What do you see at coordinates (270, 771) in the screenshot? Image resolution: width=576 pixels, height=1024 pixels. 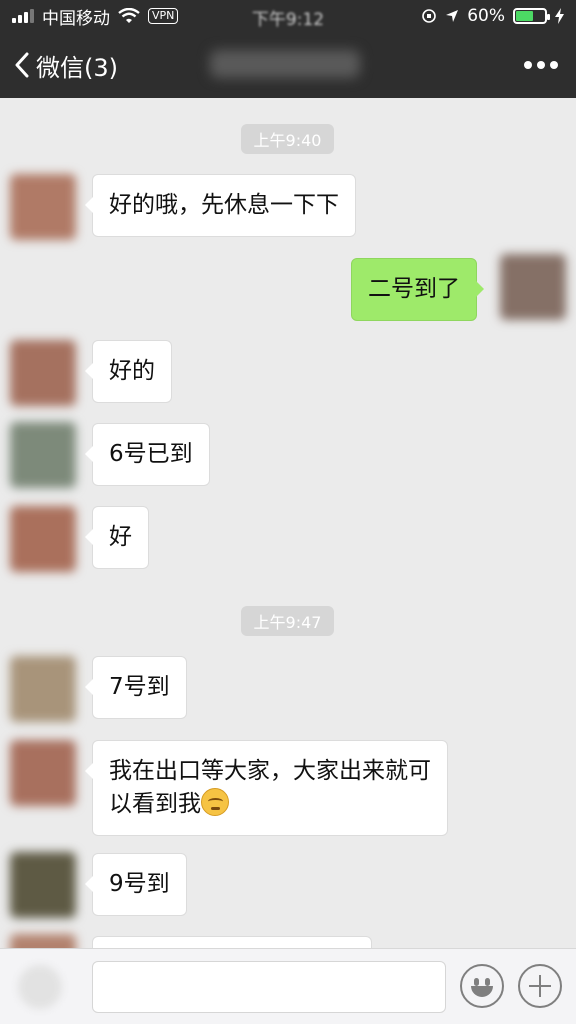 I see `message-line: 我在出口等大家，大家出来就可` at bounding box center [270, 771].